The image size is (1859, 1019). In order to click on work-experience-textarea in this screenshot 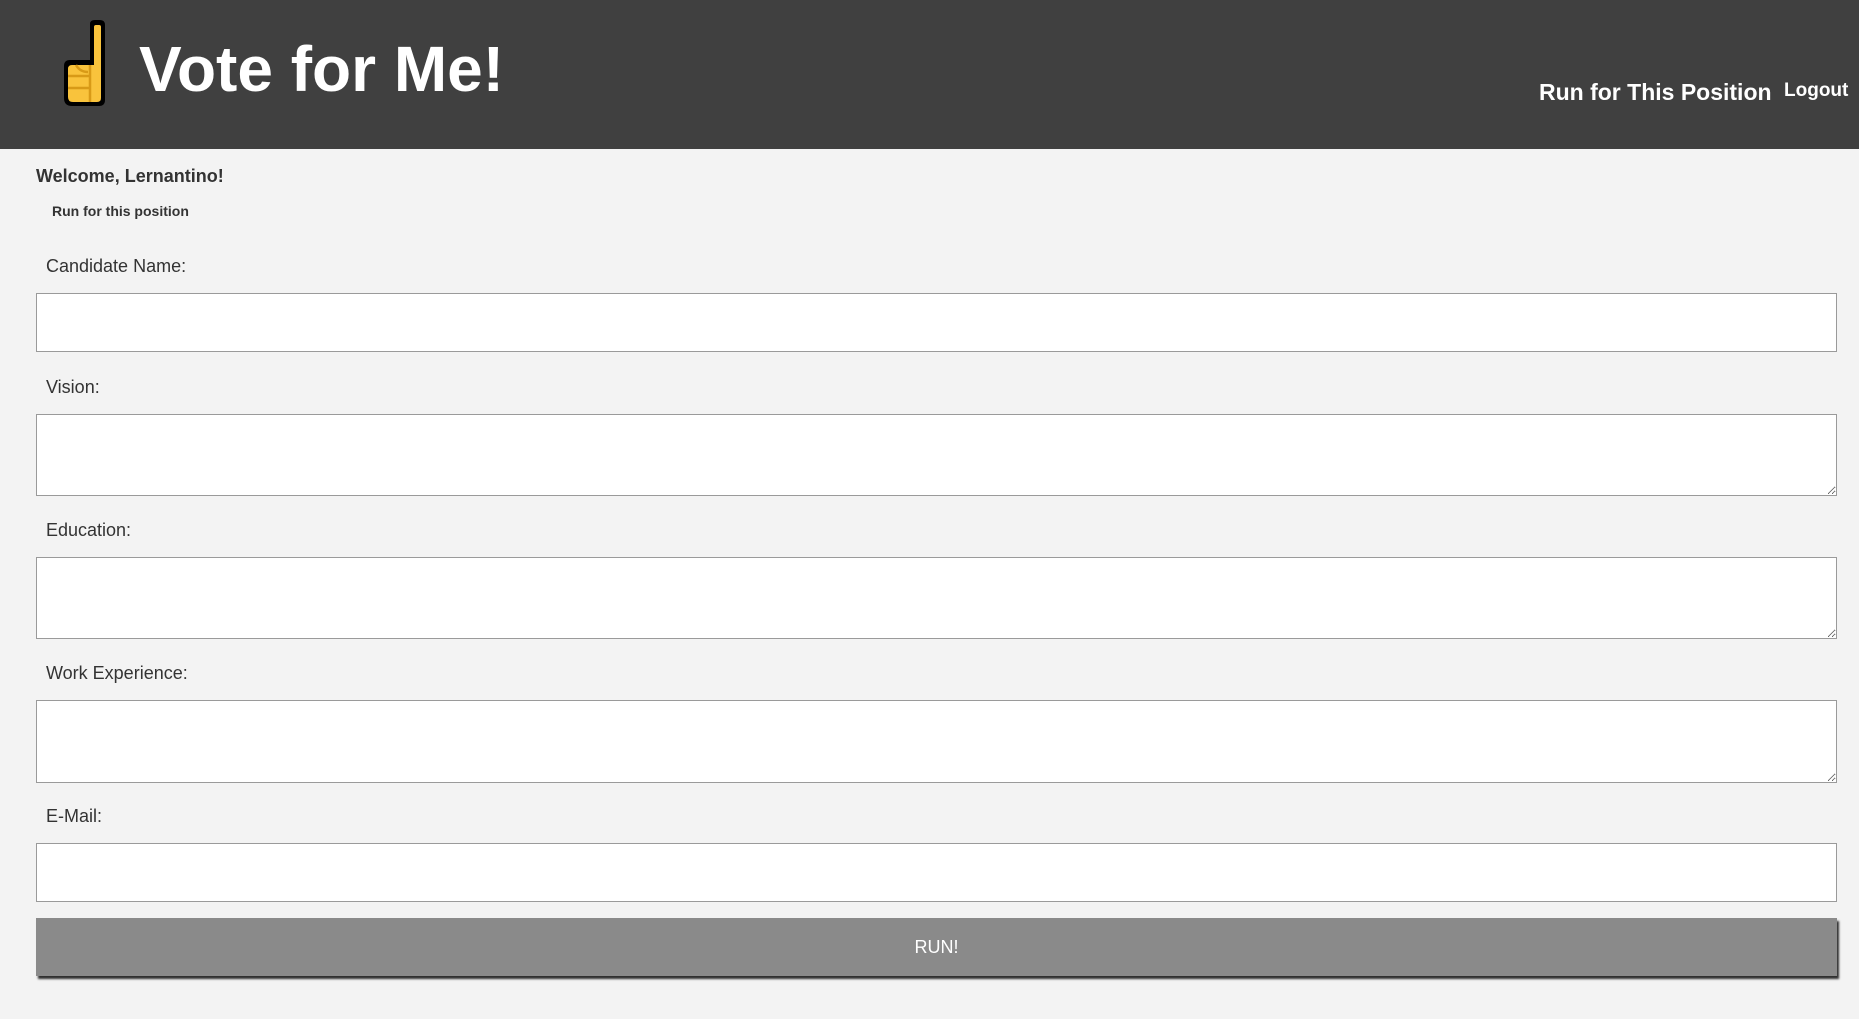, I will do `click(936, 741)`.